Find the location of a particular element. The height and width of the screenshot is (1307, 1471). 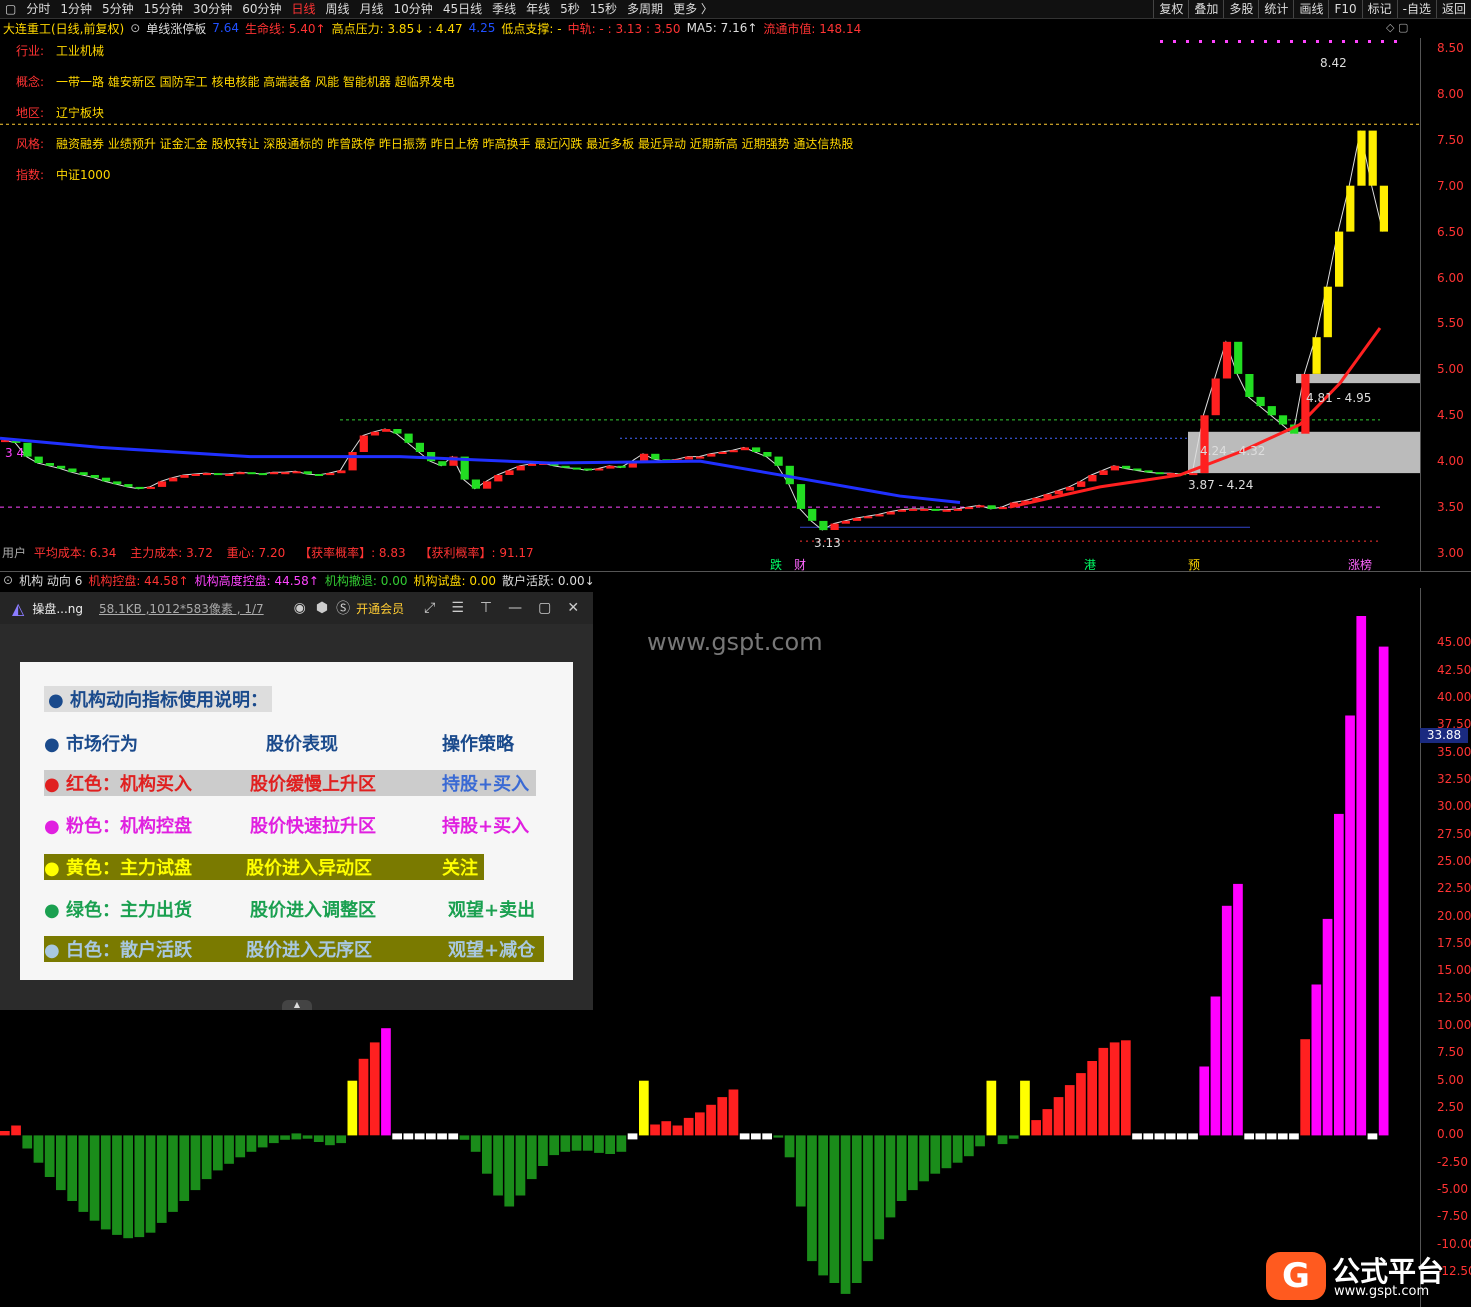

minimize-icon: — is located at coordinates (515, 608).